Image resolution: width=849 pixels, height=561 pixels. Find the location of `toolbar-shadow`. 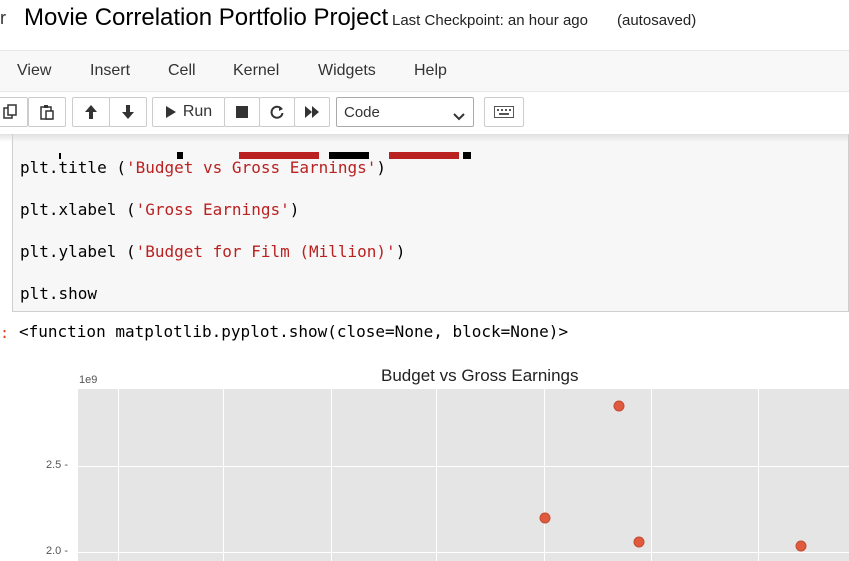

toolbar-shadow is located at coordinates (424, 138).